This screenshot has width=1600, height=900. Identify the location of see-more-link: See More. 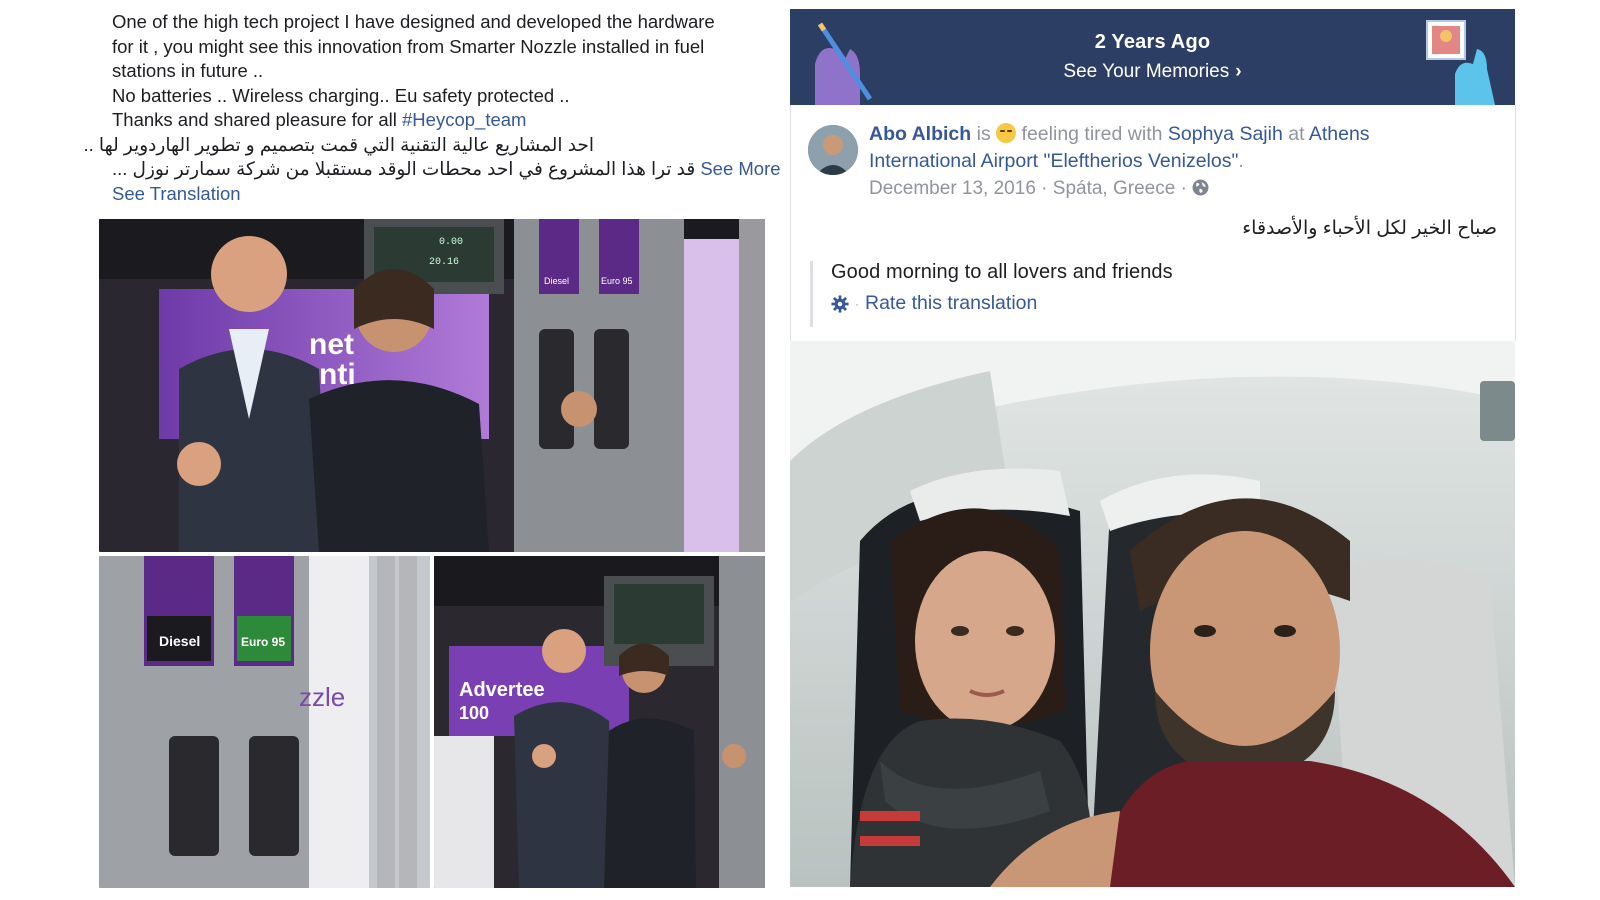
(740, 168).